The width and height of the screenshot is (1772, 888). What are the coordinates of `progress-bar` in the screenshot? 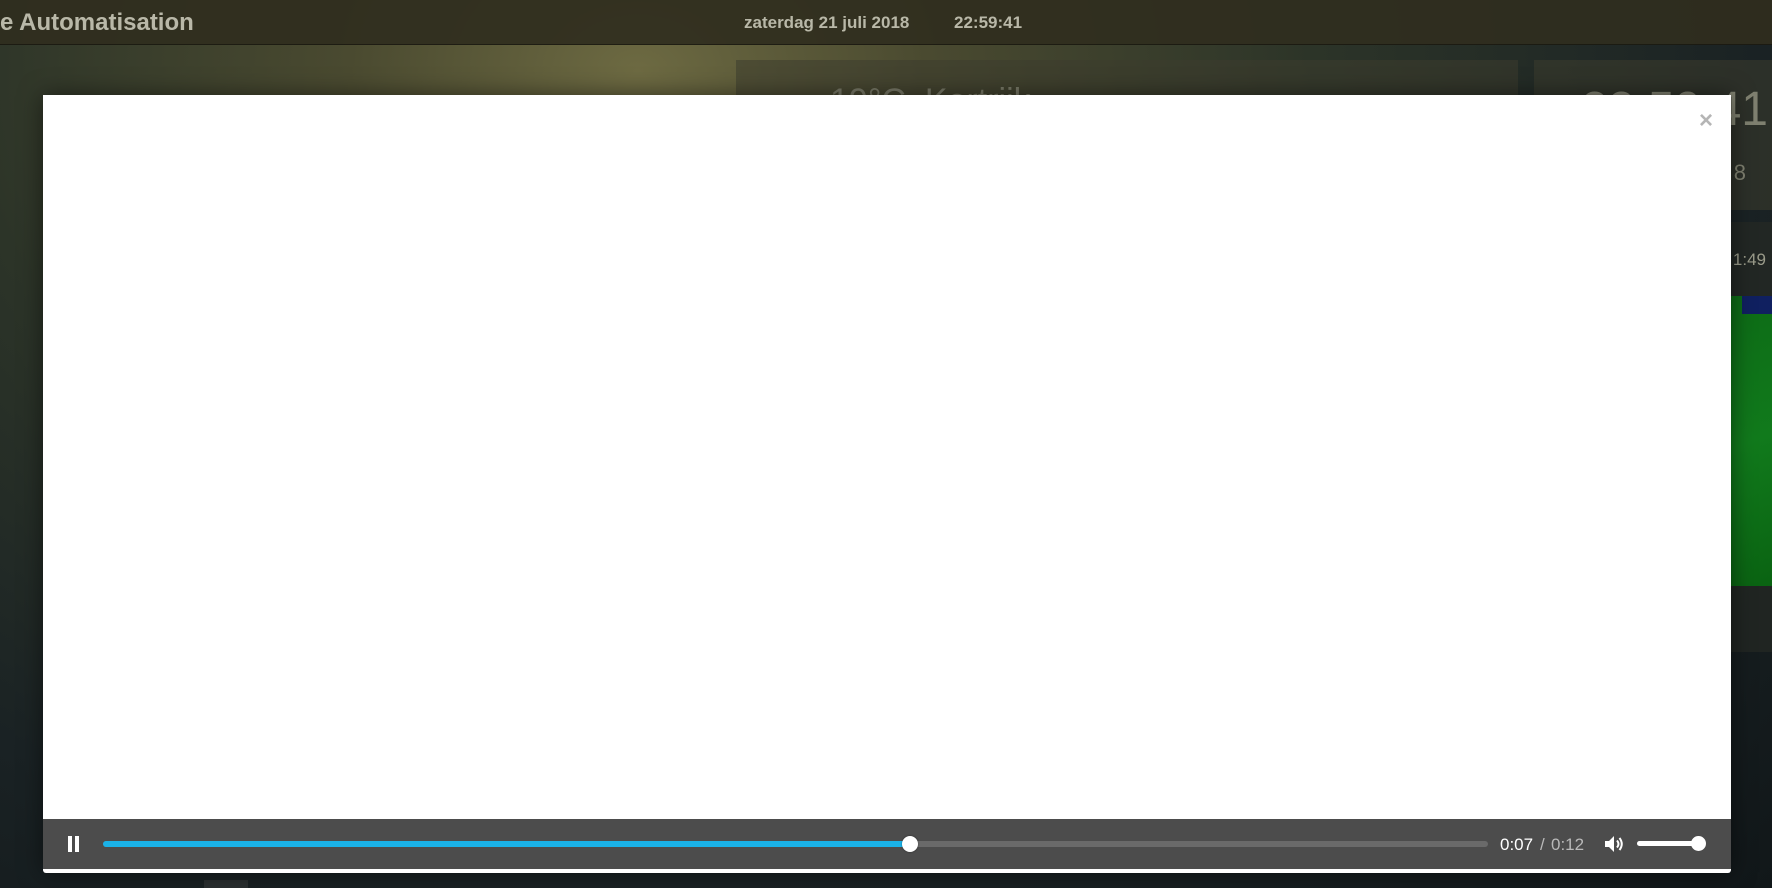 It's located at (795, 844).